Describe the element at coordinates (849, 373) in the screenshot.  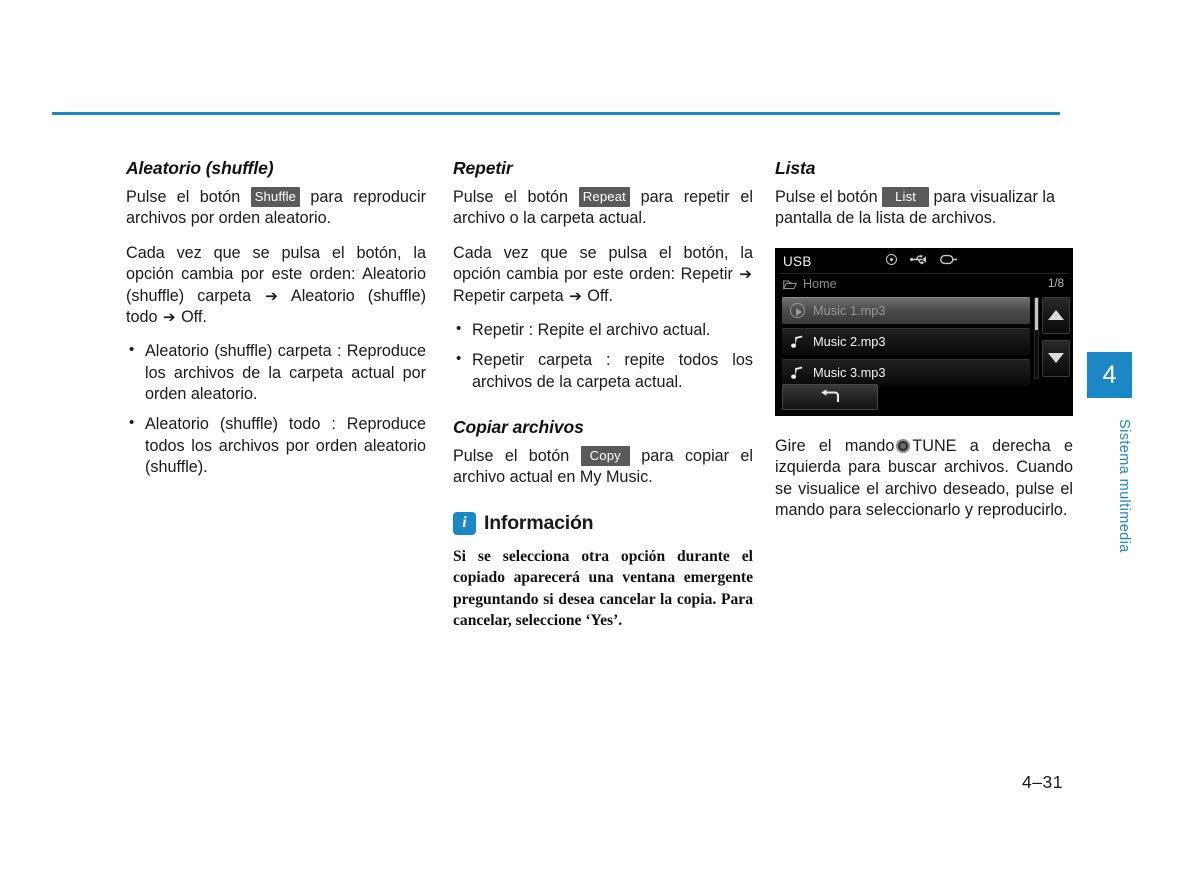
I see `list-item-label: Music 3.mp3` at that location.